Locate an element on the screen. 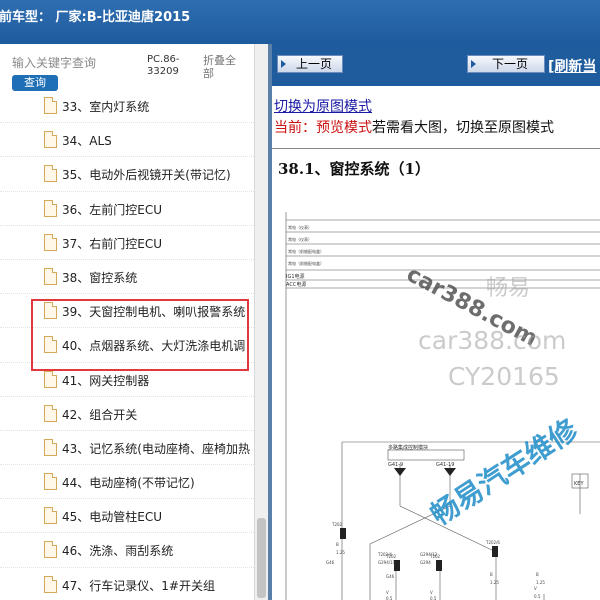 The height and width of the screenshot is (600, 600). list-item-label: 35、电动外后视镜开关(带记忆) is located at coordinates (146, 175).